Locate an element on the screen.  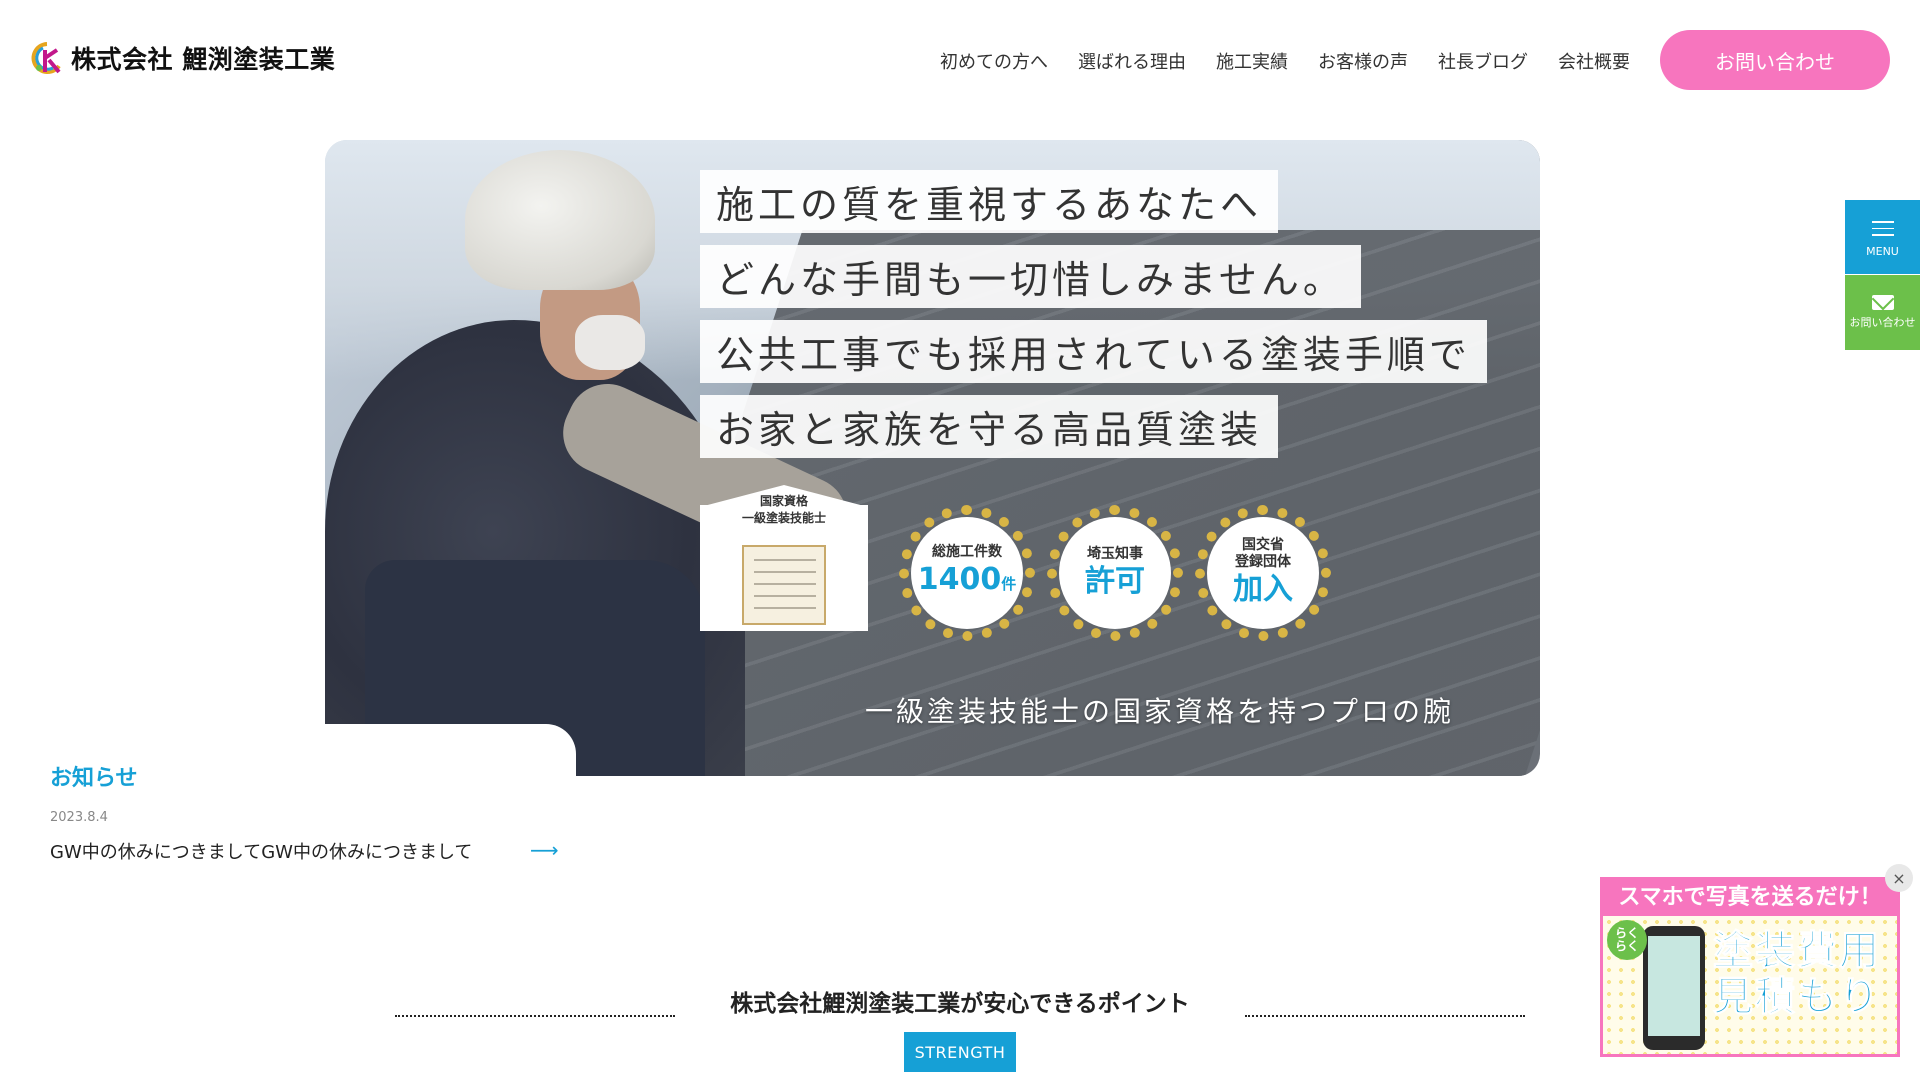
hamburger-icon is located at coordinates (1882, 228).